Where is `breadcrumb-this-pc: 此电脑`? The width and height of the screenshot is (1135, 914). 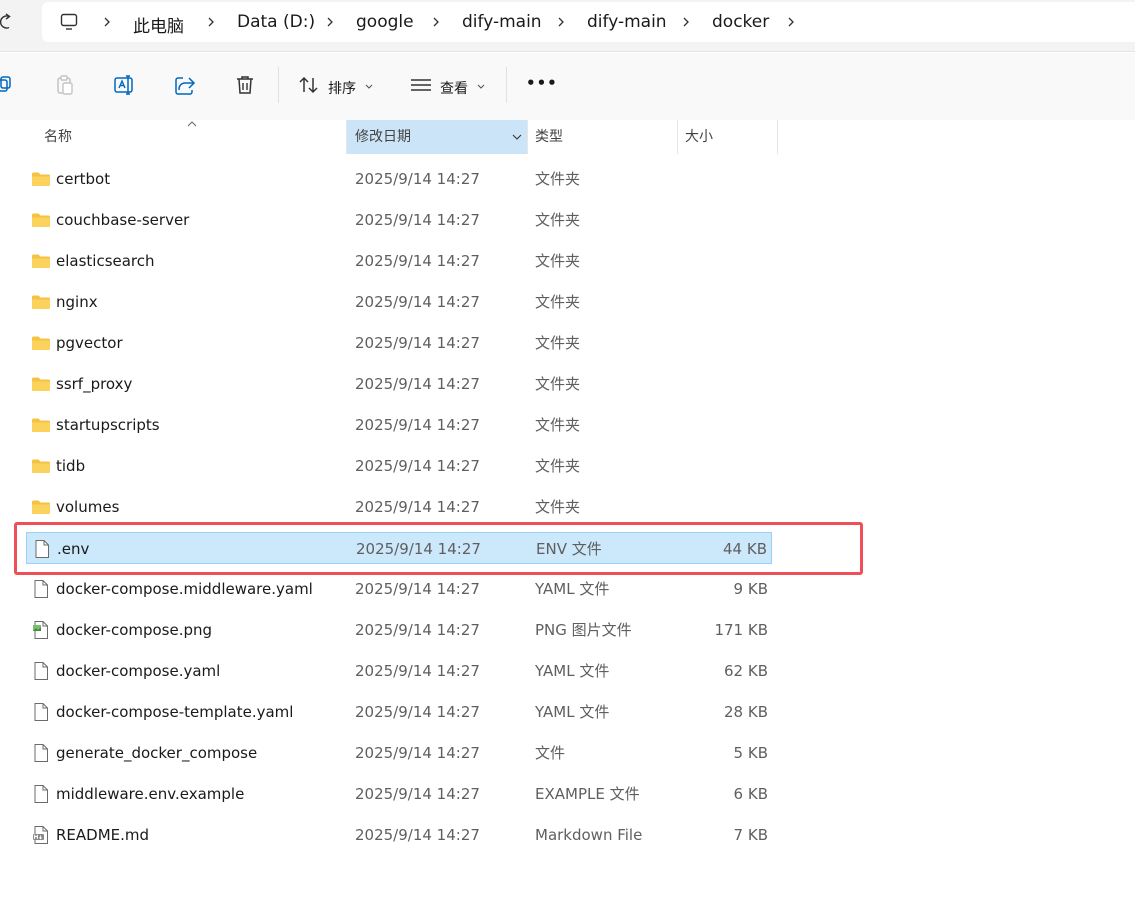
breadcrumb-this-pc: 此电脑 is located at coordinates (158, 24).